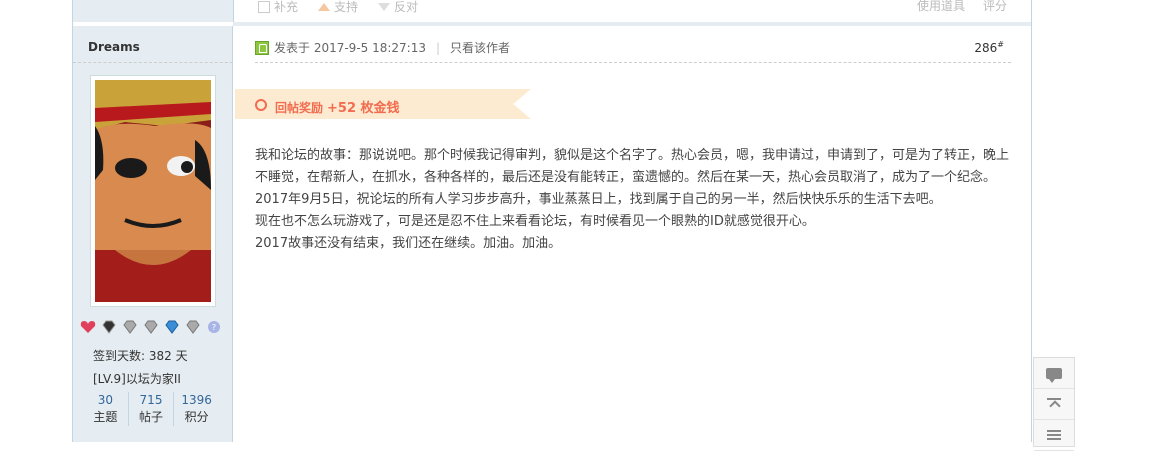 This screenshot has width=1173, height=451. I want to click on post-action-bar: 补充 支持 反对, so click(338, 7).